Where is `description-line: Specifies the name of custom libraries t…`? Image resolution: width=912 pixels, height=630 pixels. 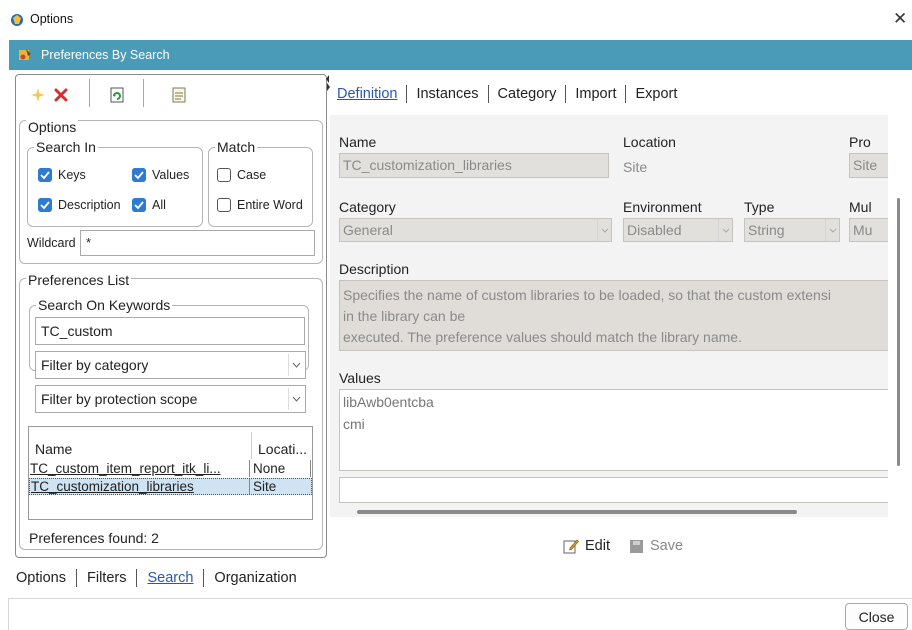
description-line: Specifies the name of custom libraries t… is located at coordinates (587, 295).